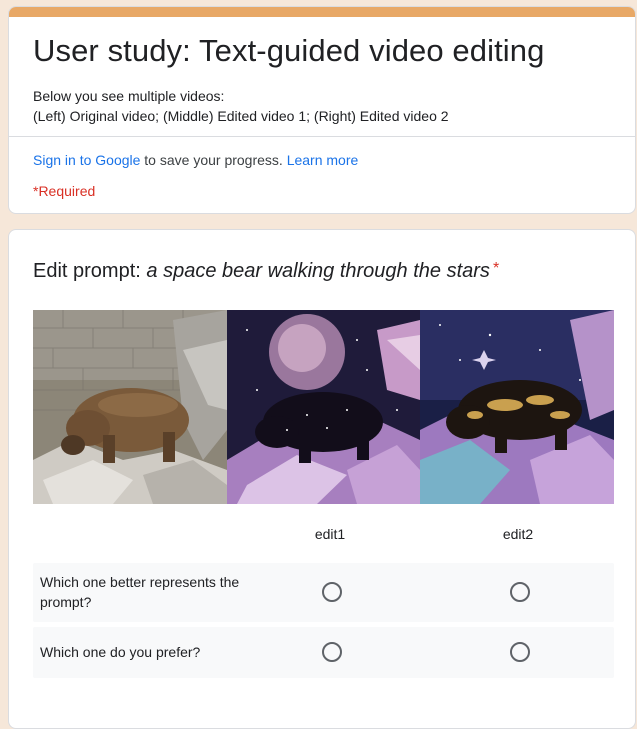 The width and height of the screenshot is (637, 729). Describe the element at coordinates (518, 534) in the screenshot. I see `column-header-edit2: edit2` at that location.